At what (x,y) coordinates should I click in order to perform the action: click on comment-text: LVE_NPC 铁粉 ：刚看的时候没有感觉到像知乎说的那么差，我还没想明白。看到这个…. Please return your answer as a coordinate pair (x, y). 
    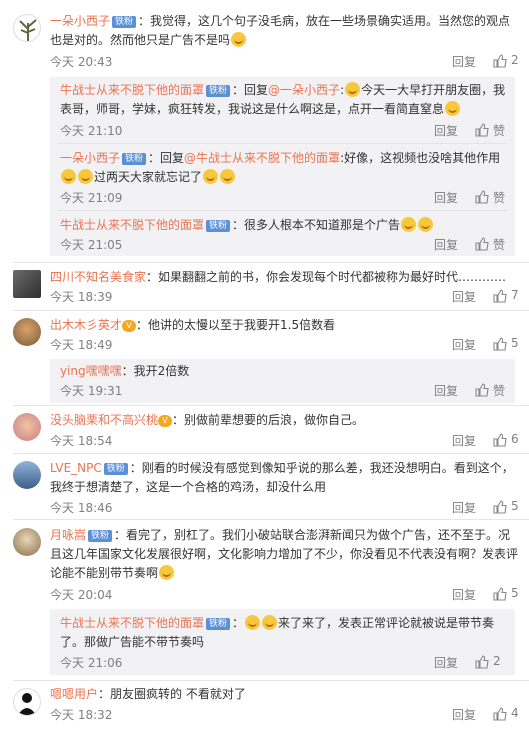
    Looking at the image, I should click on (282, 468).